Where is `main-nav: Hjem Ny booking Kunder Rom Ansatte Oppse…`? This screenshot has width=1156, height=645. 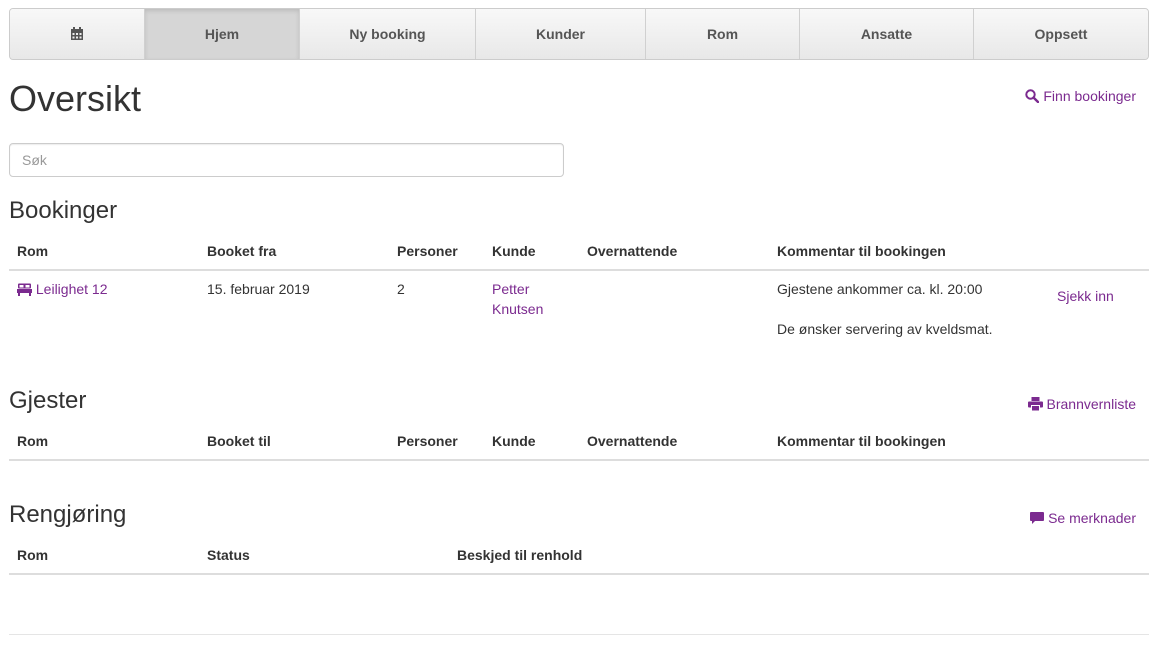
main-nav: Hjem Ny booking Kunder Rom Ansatte Oppse… is located at coordinates (579, 34).